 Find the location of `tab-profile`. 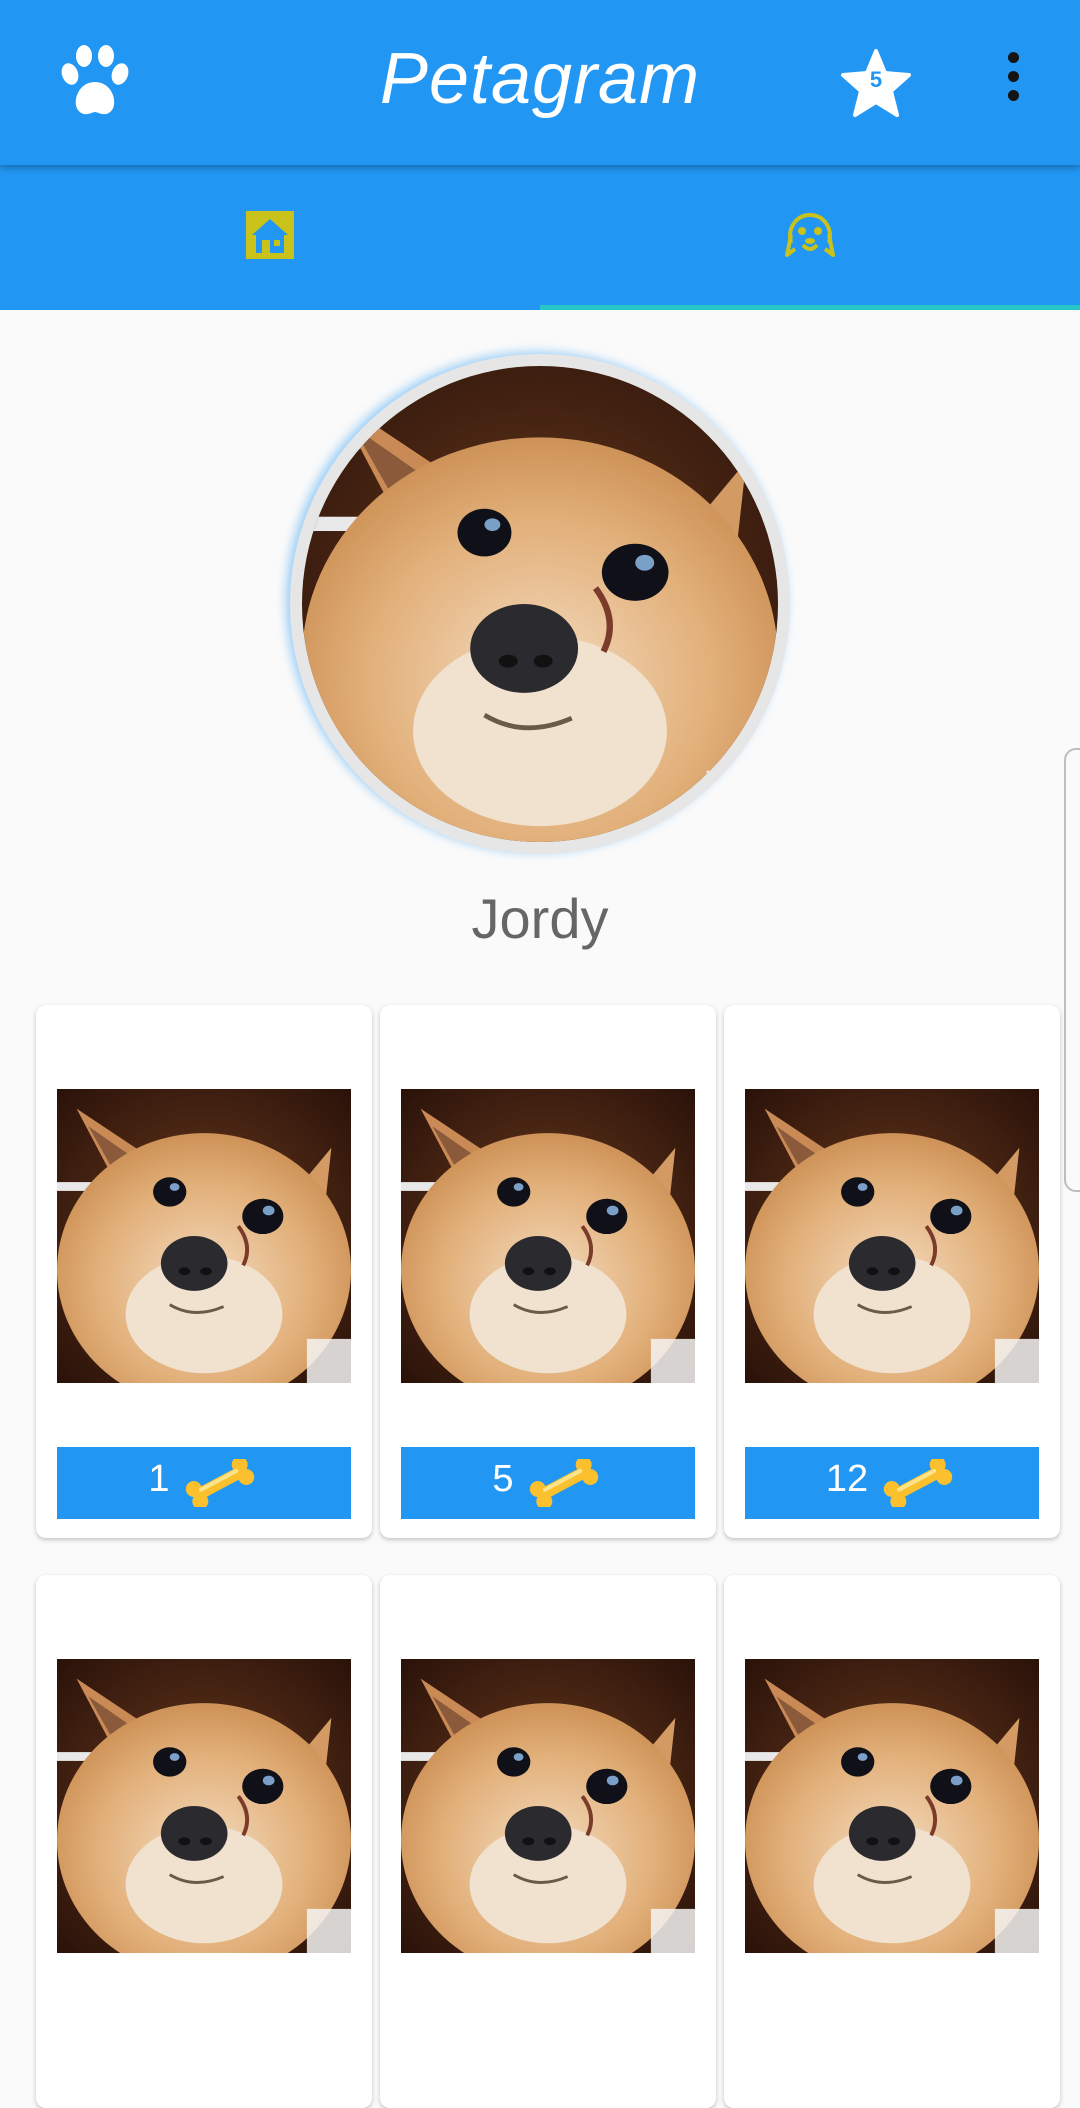

tab-profile is located at coordinates (810, 237).